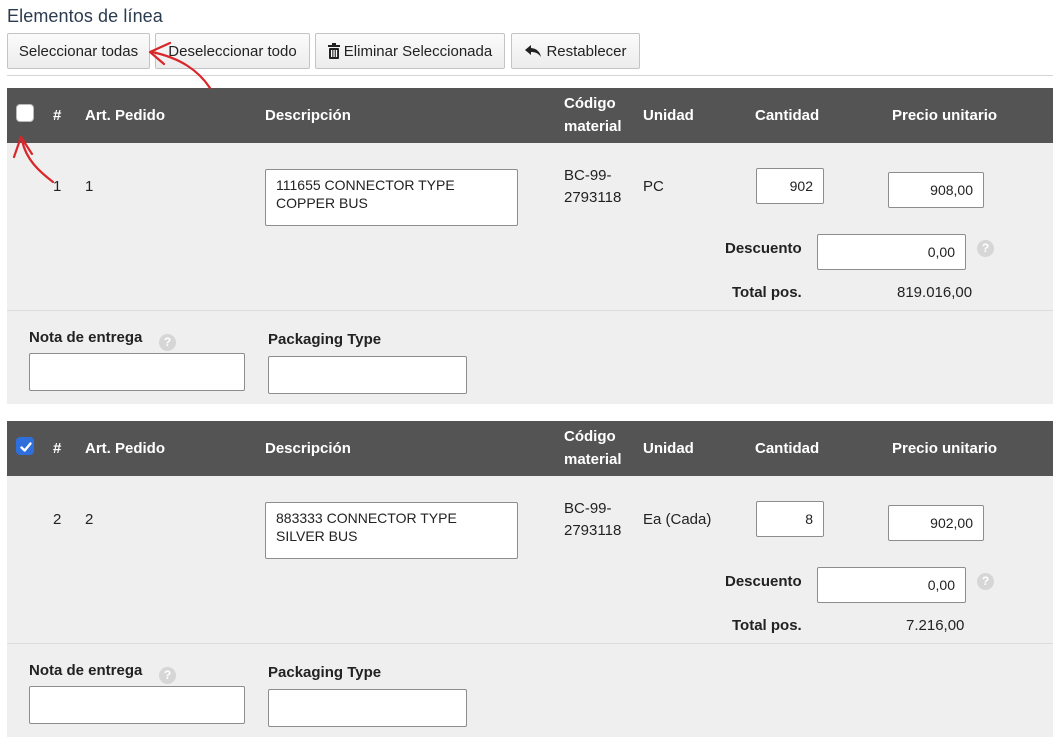 The height and width of the screenshot is (745, 1059). I want to click on item-2-checkbox, so click(25, 446).